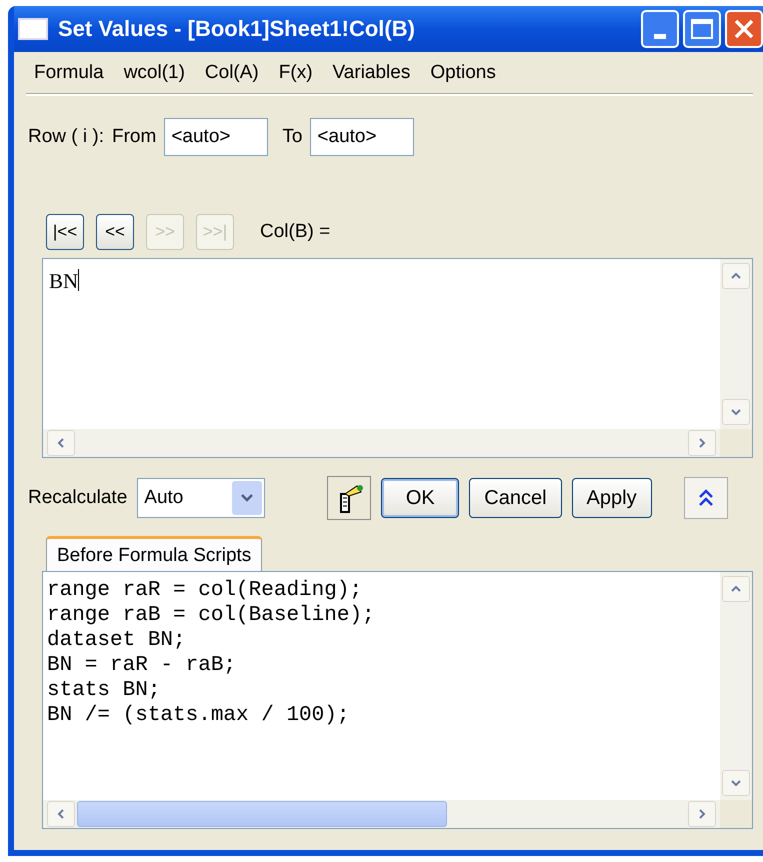 The width and height of the screenshot is (763, 862). What do you see at coordinates (134, 137) in the screenshot?
I see `from-label: From` at bounding box center [134, 137].